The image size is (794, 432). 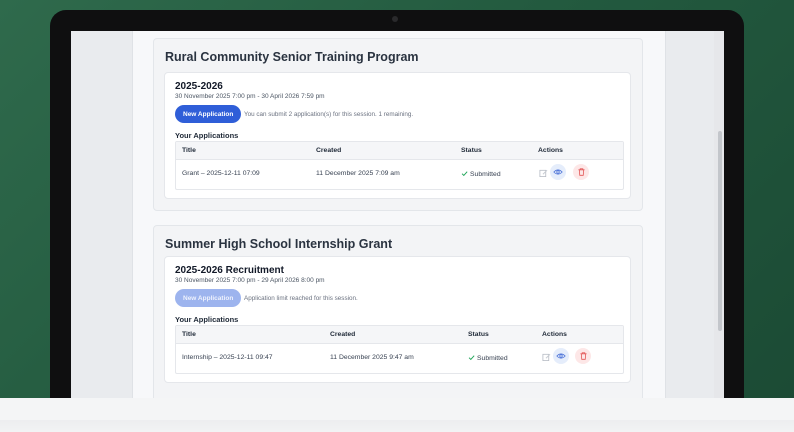 I want to click on application-created: 11 December 2025 9:47 am, so click(x=372, y=357).